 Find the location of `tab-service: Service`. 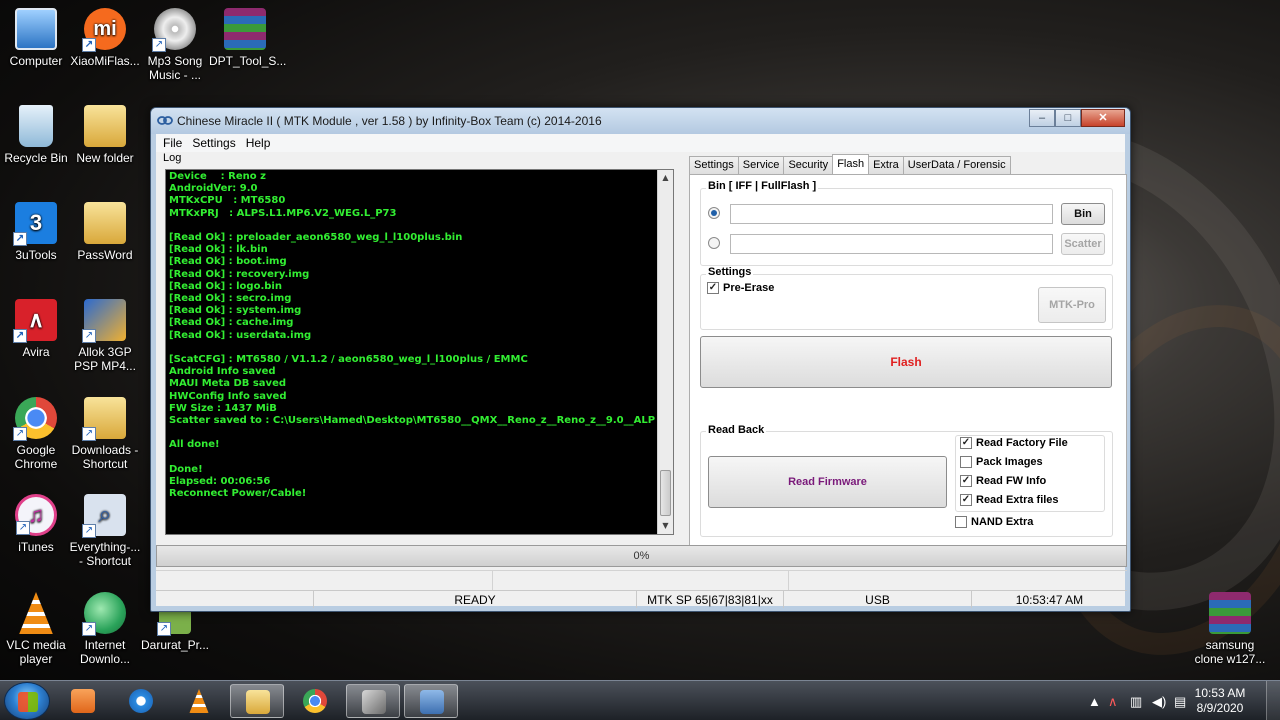

tab-service: Service is located at coordinates (761, 165).